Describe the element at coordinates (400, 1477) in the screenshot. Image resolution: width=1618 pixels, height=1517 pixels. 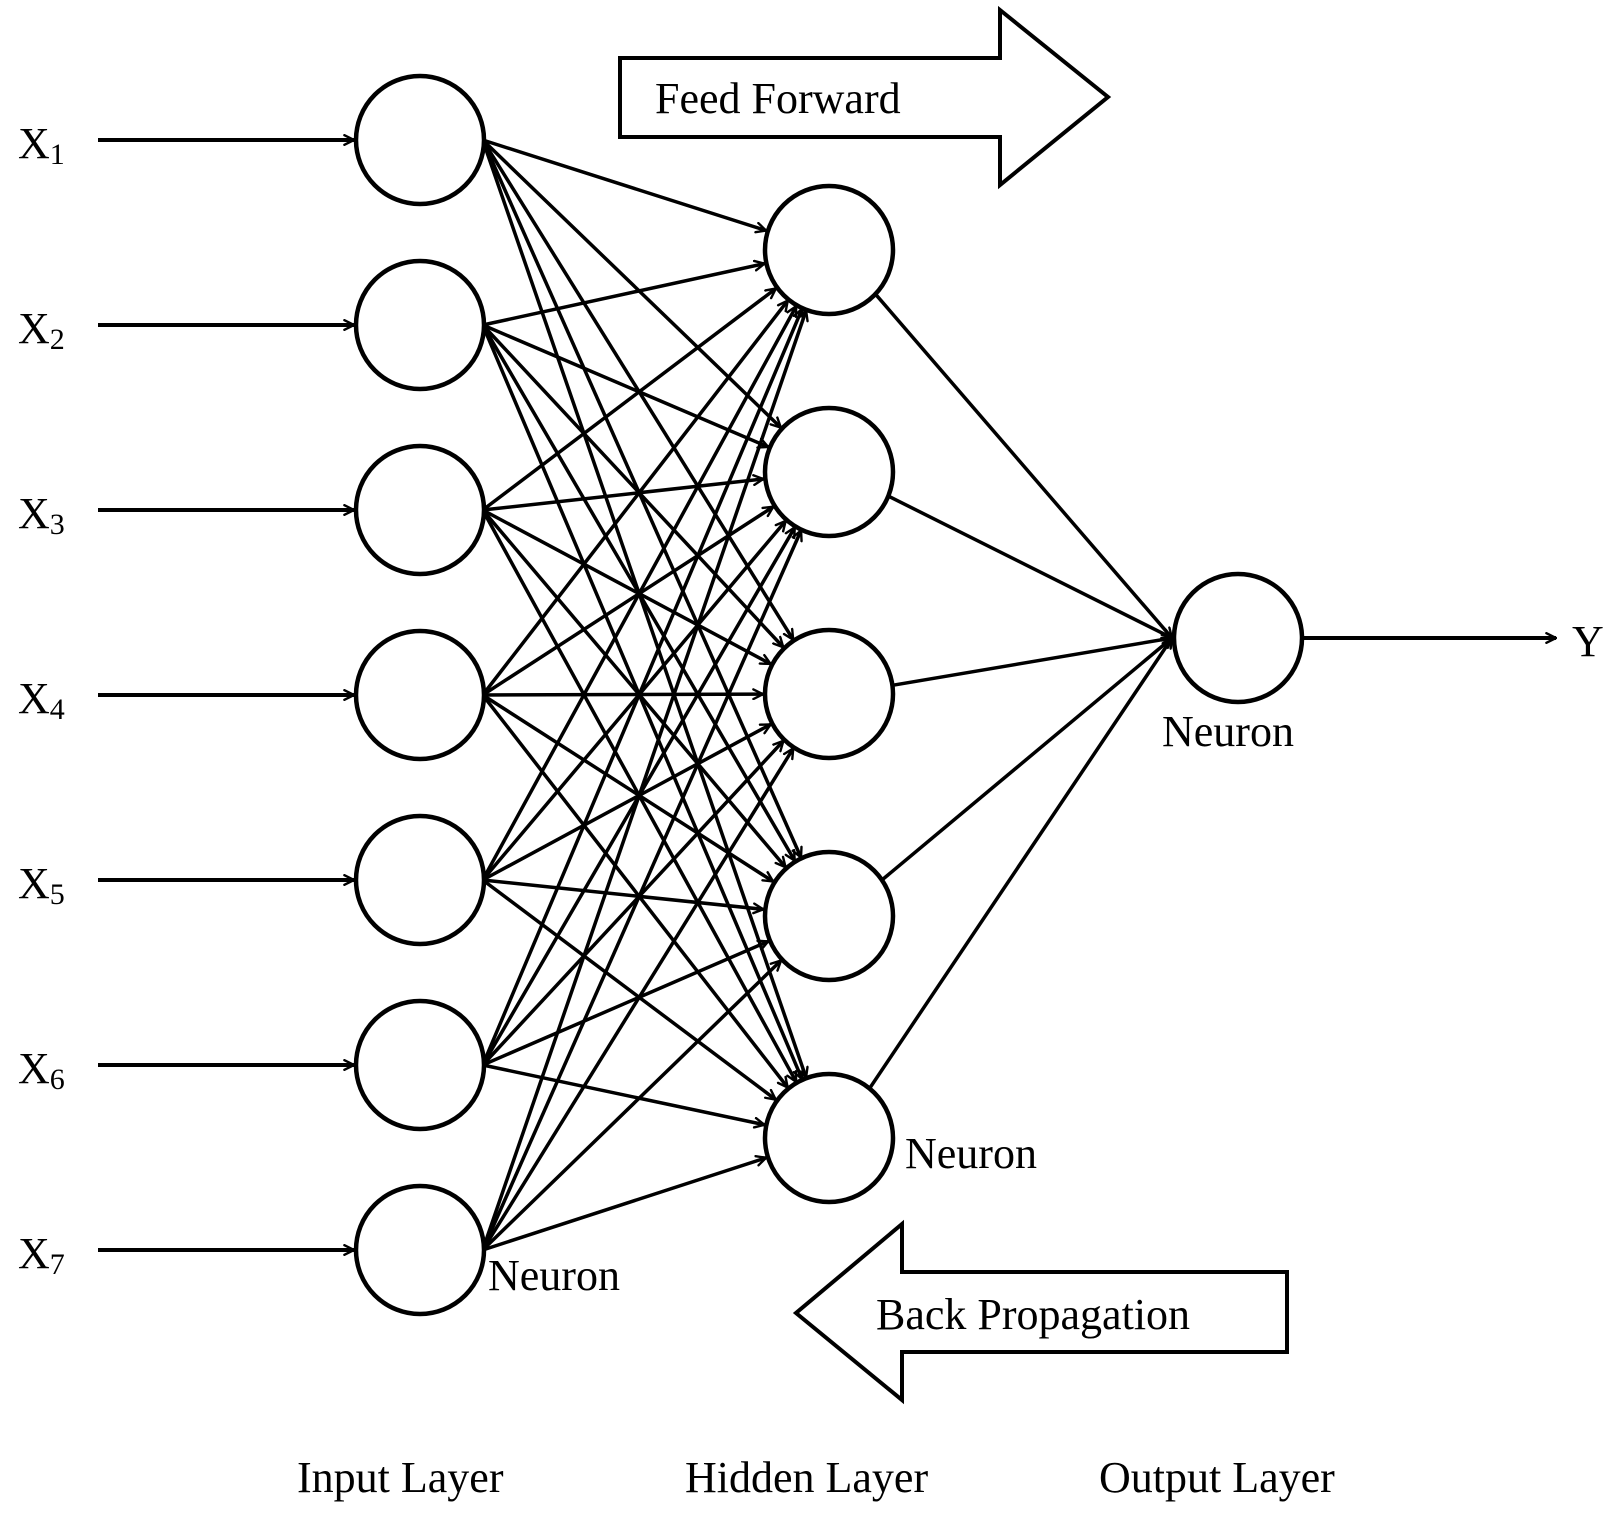
I see `input-layer-title: Input Layer` at that location.